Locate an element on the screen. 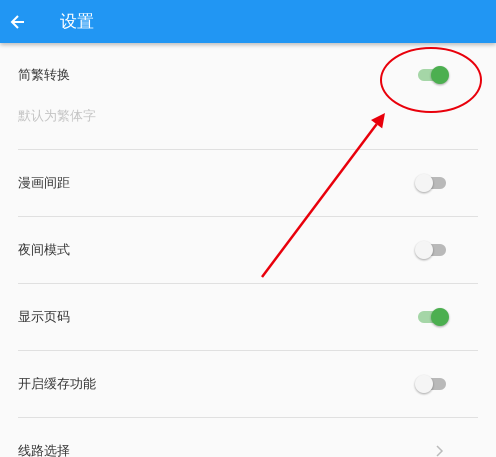  setting-label: 漫画间距 is located at coordinates (44, 183).